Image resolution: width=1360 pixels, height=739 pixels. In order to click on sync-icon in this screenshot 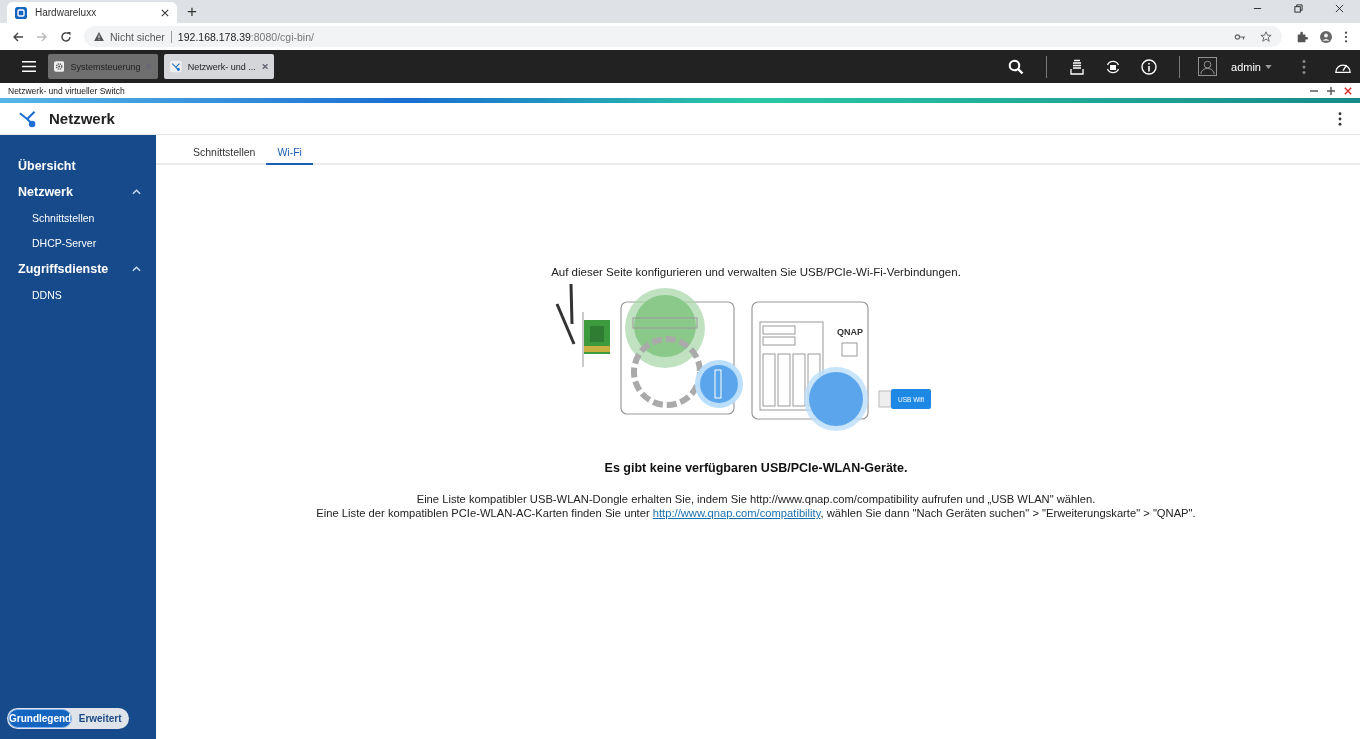, I will do `click(1113, 66)`.